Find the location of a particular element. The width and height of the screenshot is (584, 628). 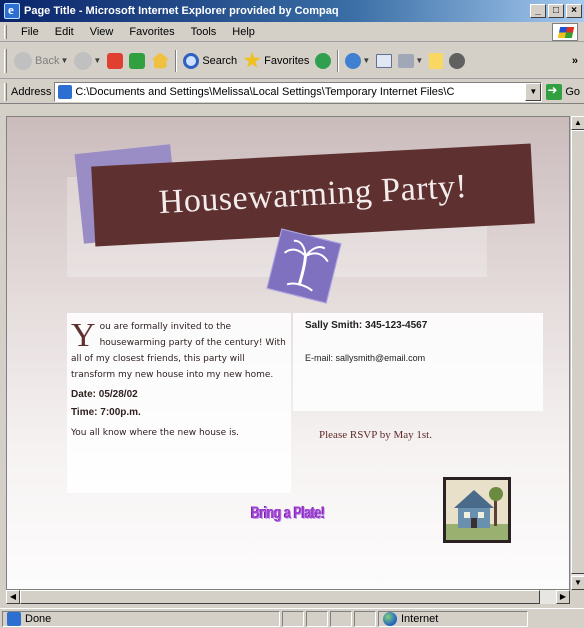

discuss-icon is located at coordinates (457, 60).